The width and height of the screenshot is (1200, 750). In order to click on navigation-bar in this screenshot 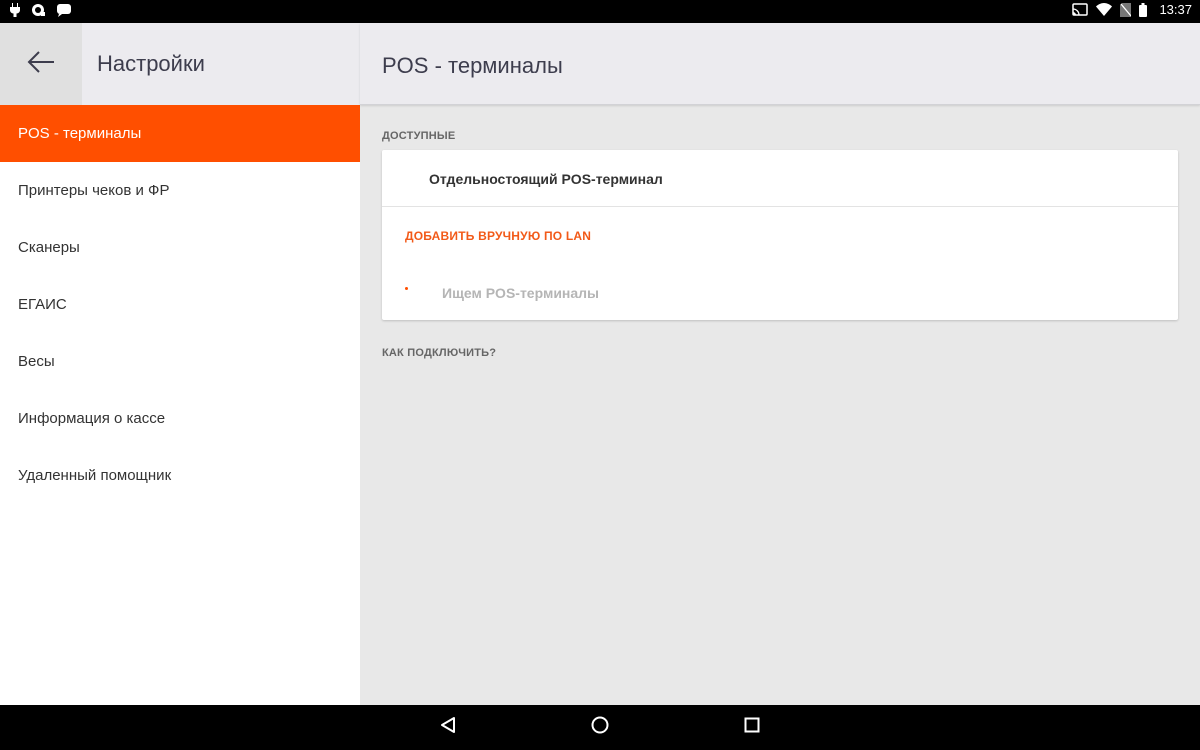, I will do `click(600, 727)`.